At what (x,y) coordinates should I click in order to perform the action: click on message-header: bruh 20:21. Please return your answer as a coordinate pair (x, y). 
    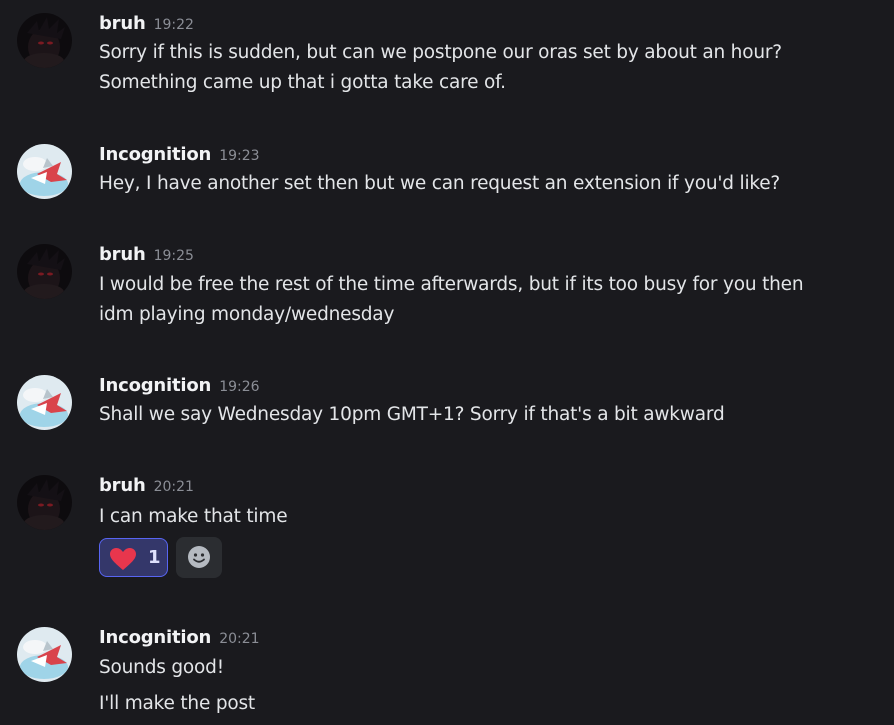
    Looking at the image, I should click on (146, 487).